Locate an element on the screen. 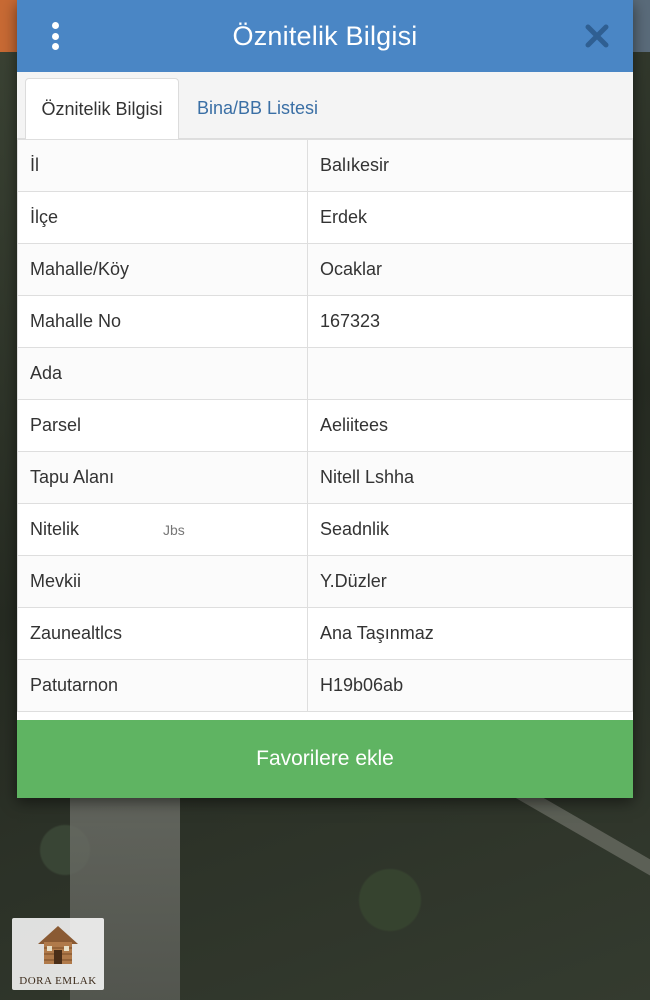  attribute-row: Patutarnon H19b06ab is located at coordinates (325, 685).